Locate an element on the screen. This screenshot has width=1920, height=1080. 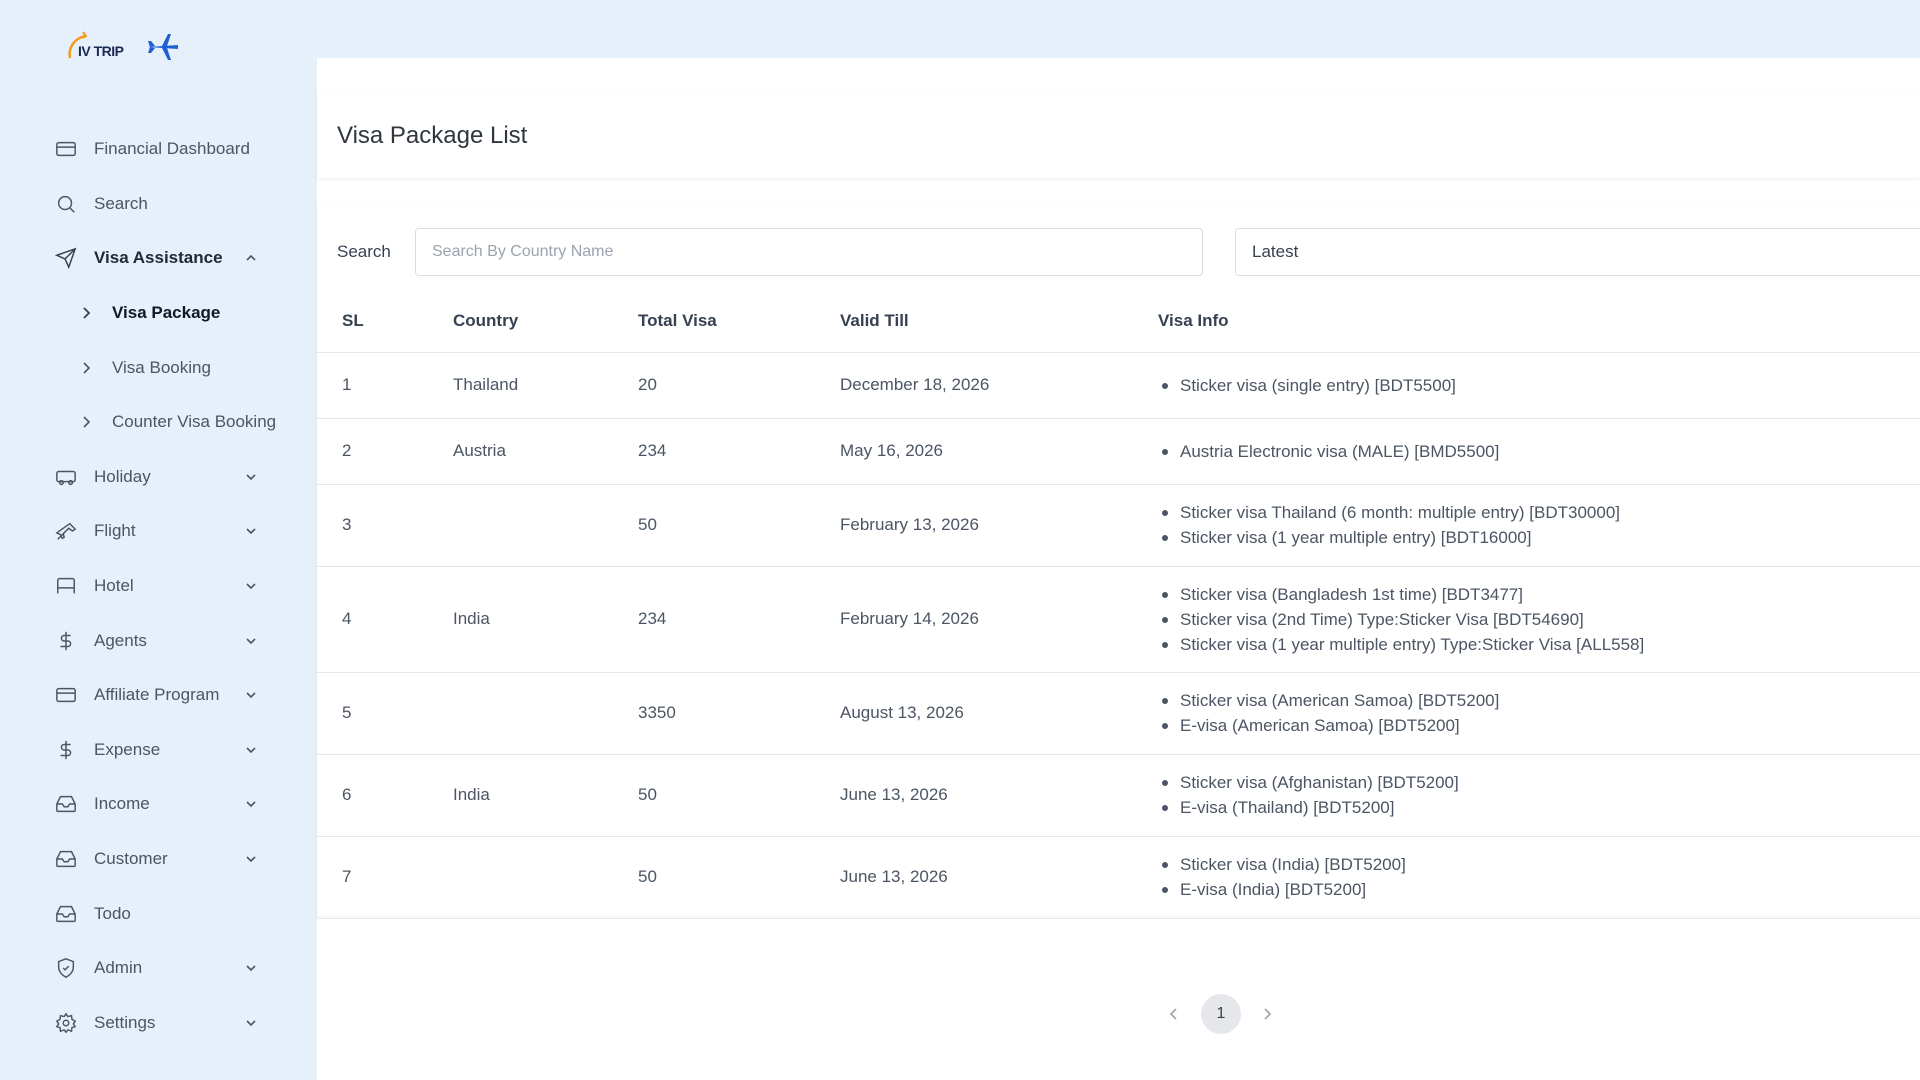
sidebar-item-flight: Flight is located at coordinates (157, 531).